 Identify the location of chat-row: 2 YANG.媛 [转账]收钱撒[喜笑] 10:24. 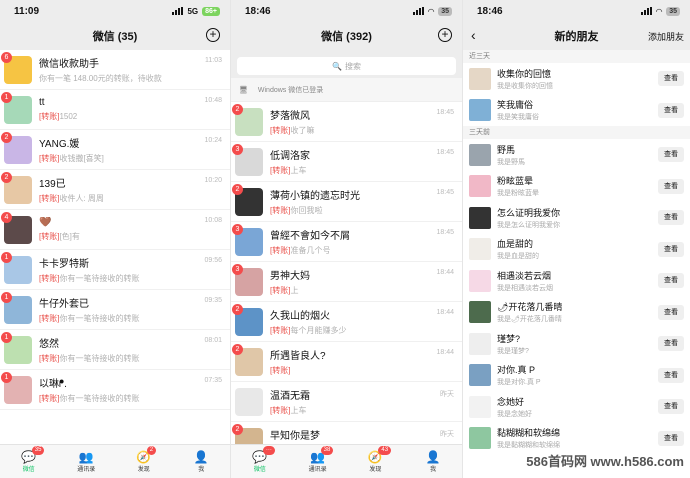
(115, 150).